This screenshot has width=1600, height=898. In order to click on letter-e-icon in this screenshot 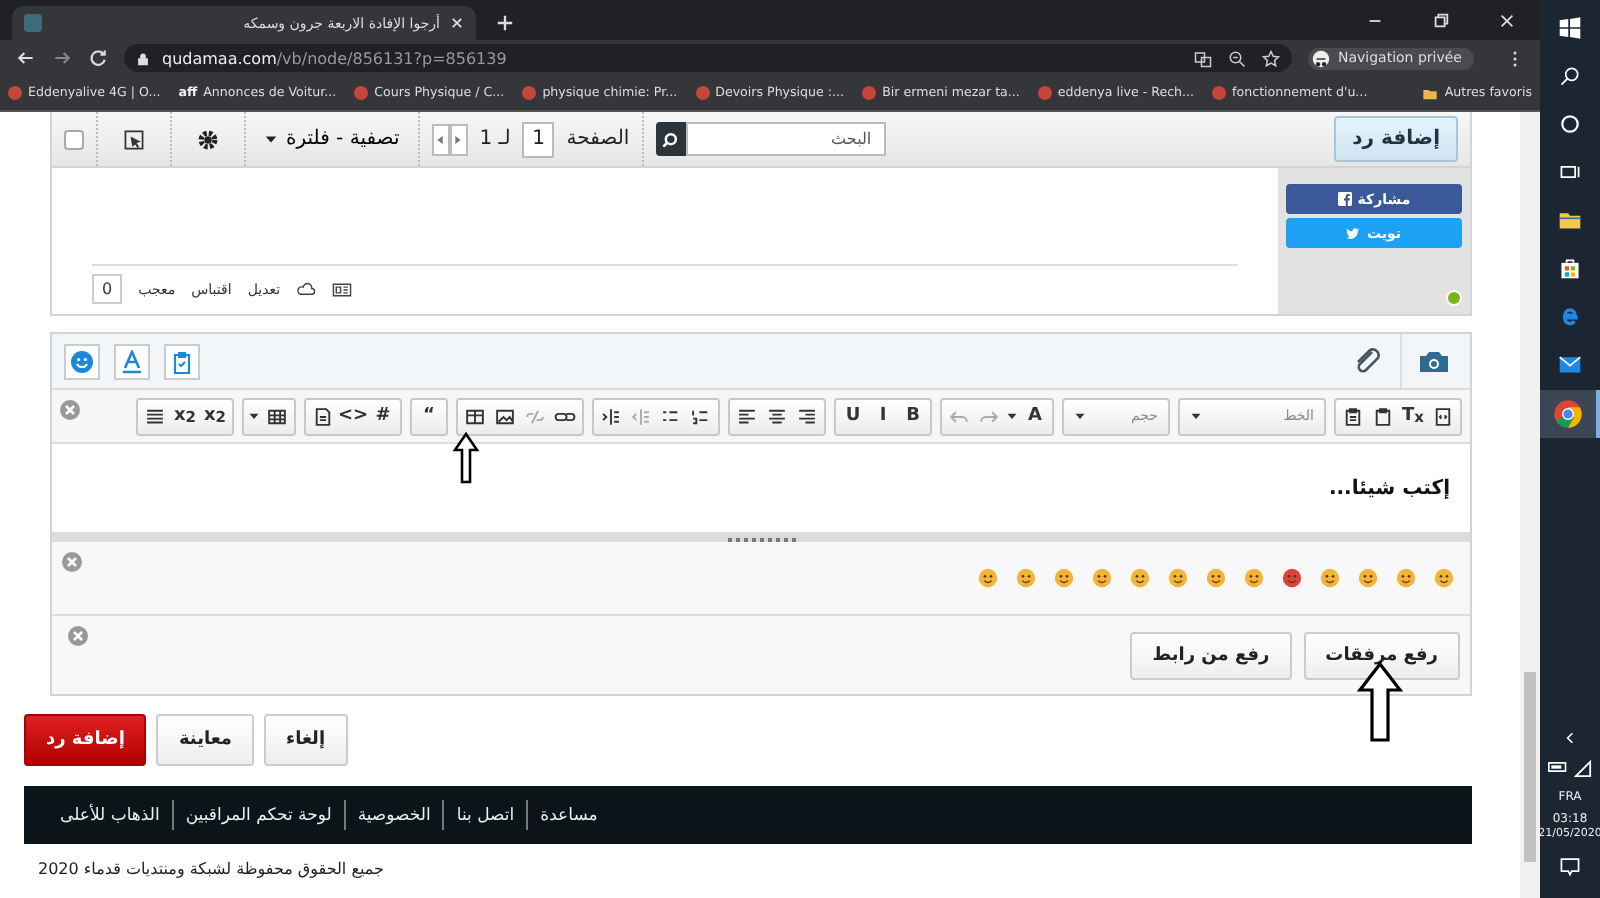, I will do `click(1570, 316)`.